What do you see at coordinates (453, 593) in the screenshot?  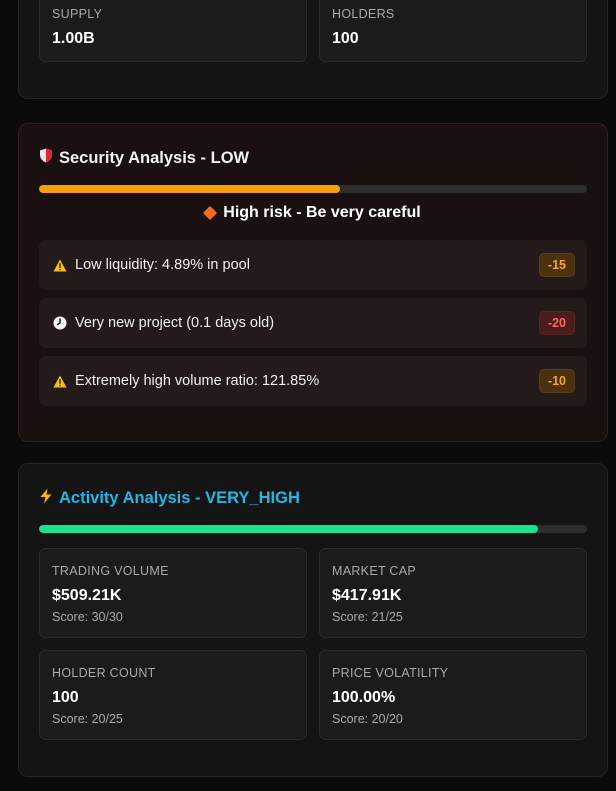 I see `metric-card-market-cap: MARKET CAP $417.91K Score: 21/25` at bounding box center [453, 593].